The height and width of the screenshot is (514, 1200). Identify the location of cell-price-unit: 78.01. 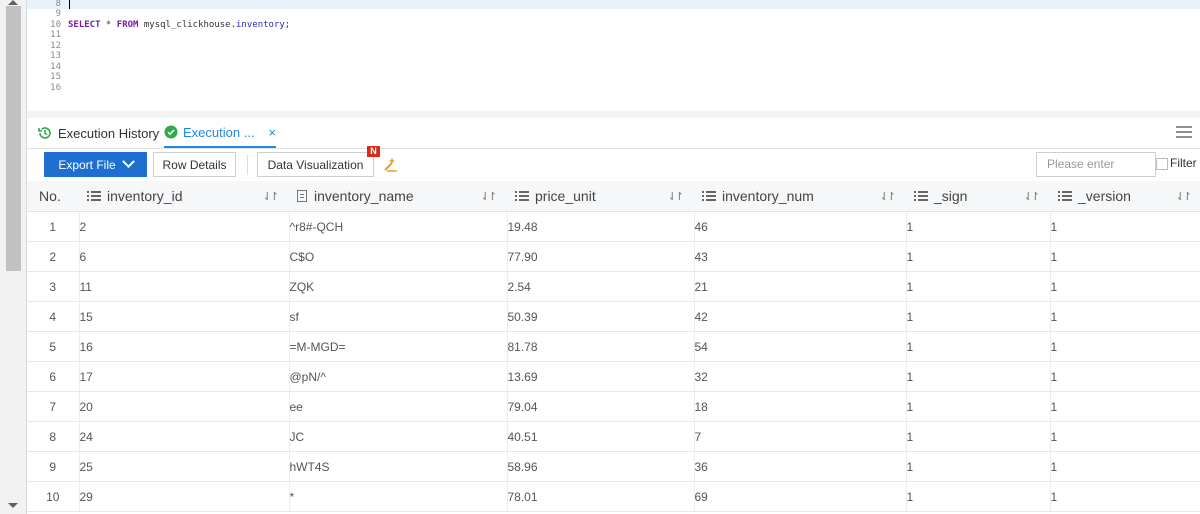
(601, 496).